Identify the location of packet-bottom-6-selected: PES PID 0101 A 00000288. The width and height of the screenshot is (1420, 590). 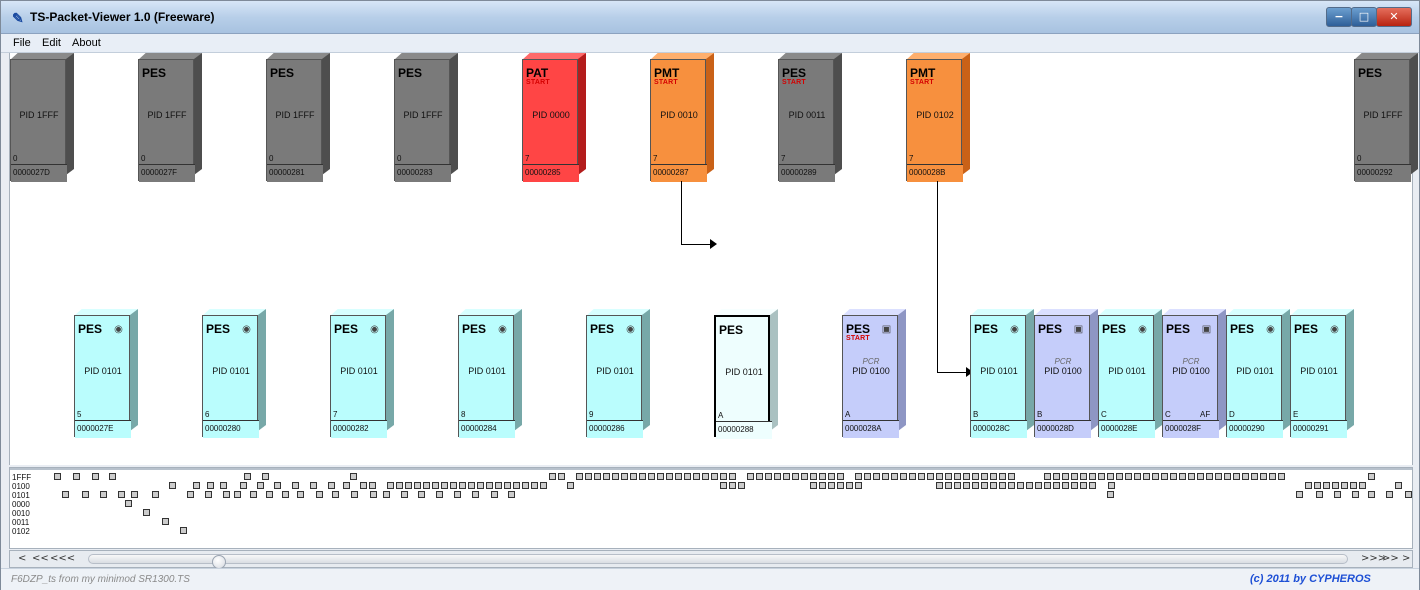
(746, 374).